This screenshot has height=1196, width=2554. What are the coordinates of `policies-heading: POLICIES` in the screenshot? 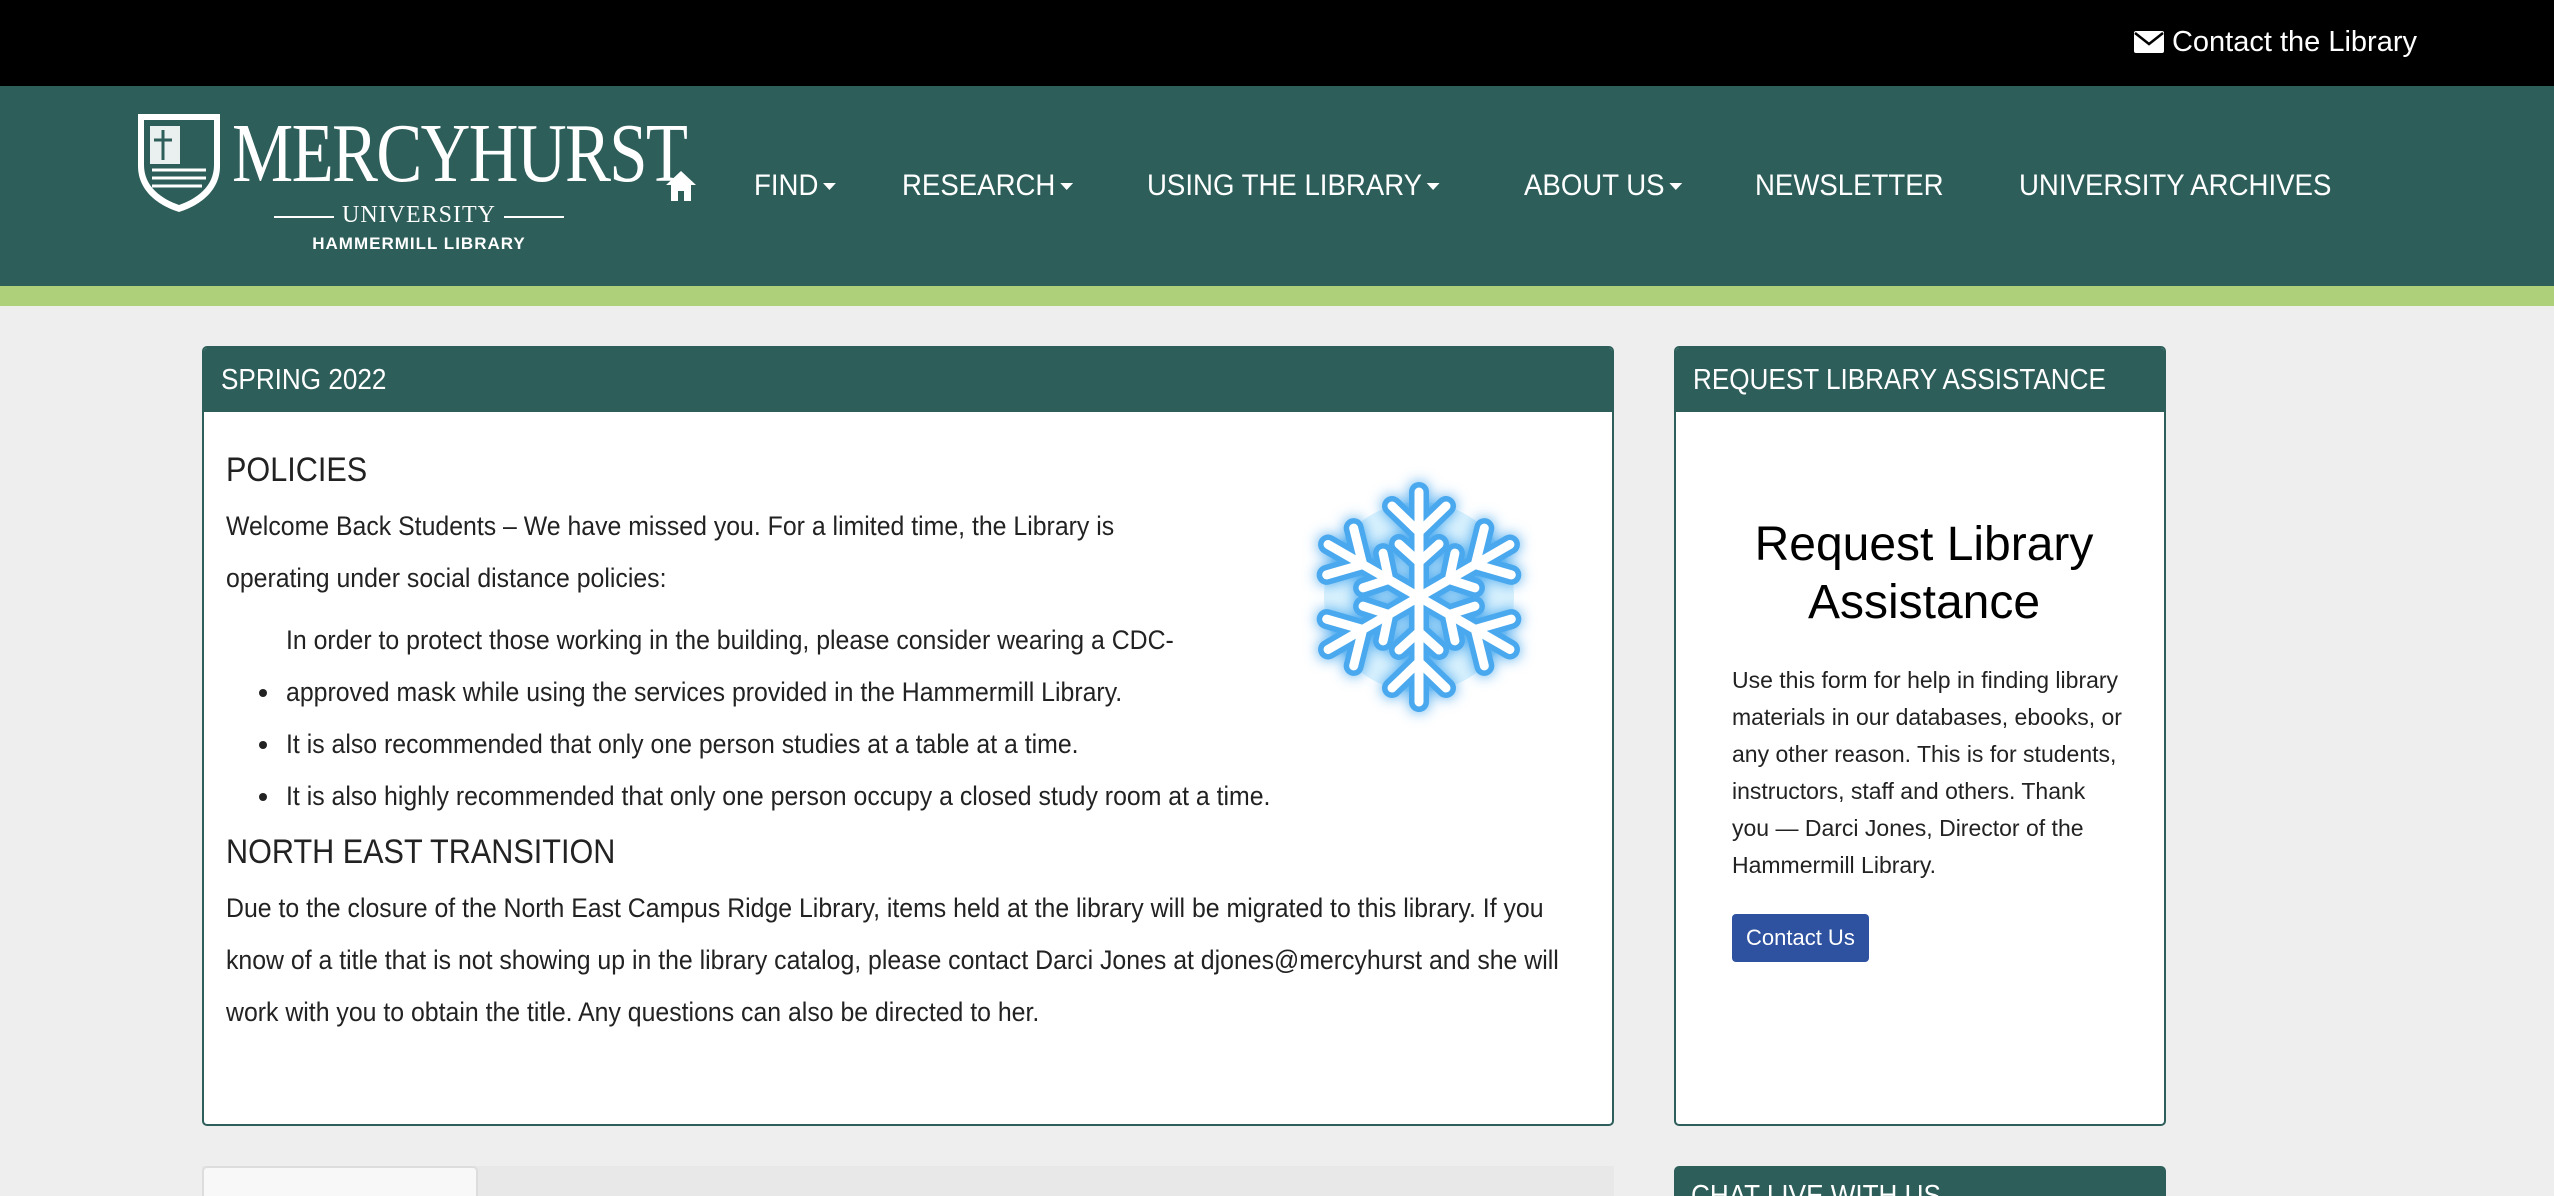 It's located at (297, 470).